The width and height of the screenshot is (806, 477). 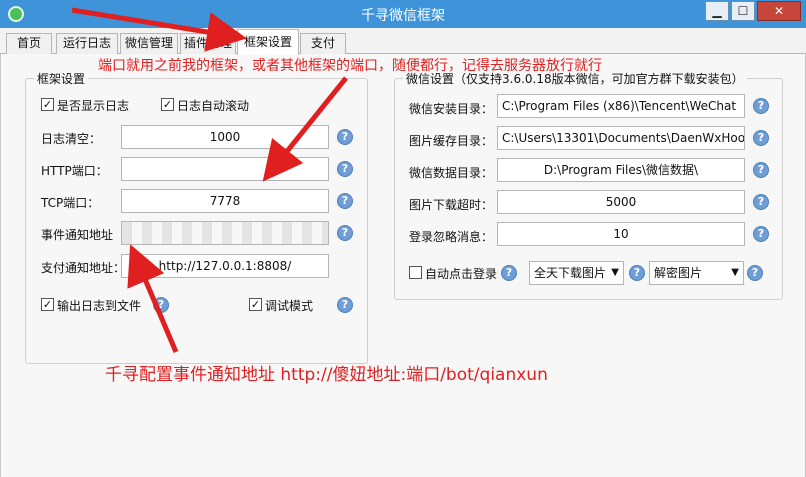 What do you see at coordinates (415, 272) in the screenshot?
I see `auto-login-checkbox` at bounding box center [415, 272].